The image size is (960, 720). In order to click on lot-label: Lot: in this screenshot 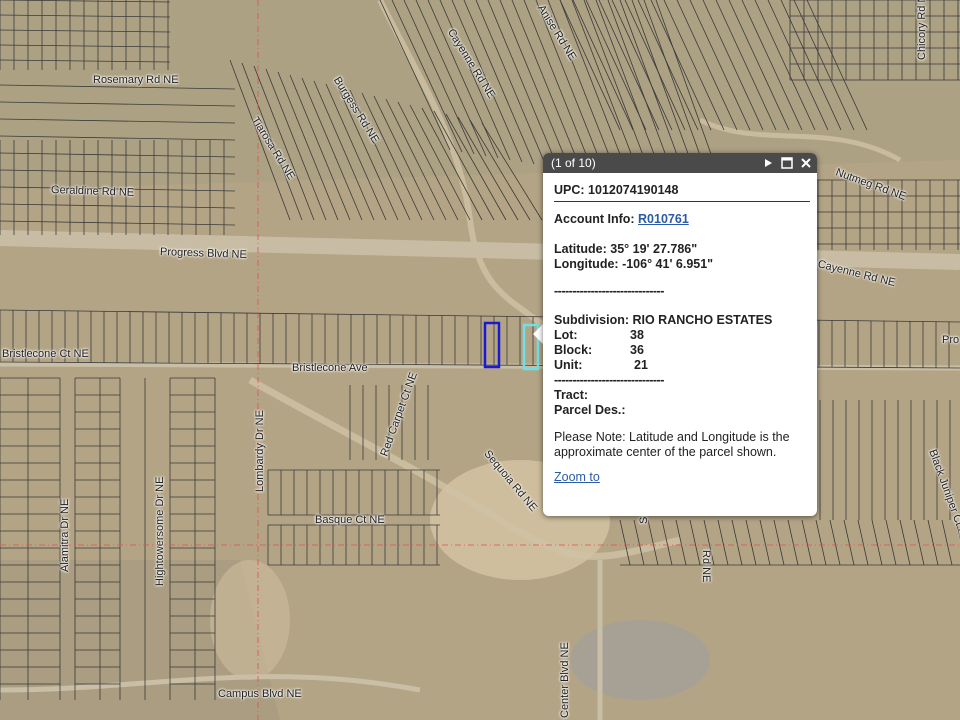, I will do `click(566, 335)`.